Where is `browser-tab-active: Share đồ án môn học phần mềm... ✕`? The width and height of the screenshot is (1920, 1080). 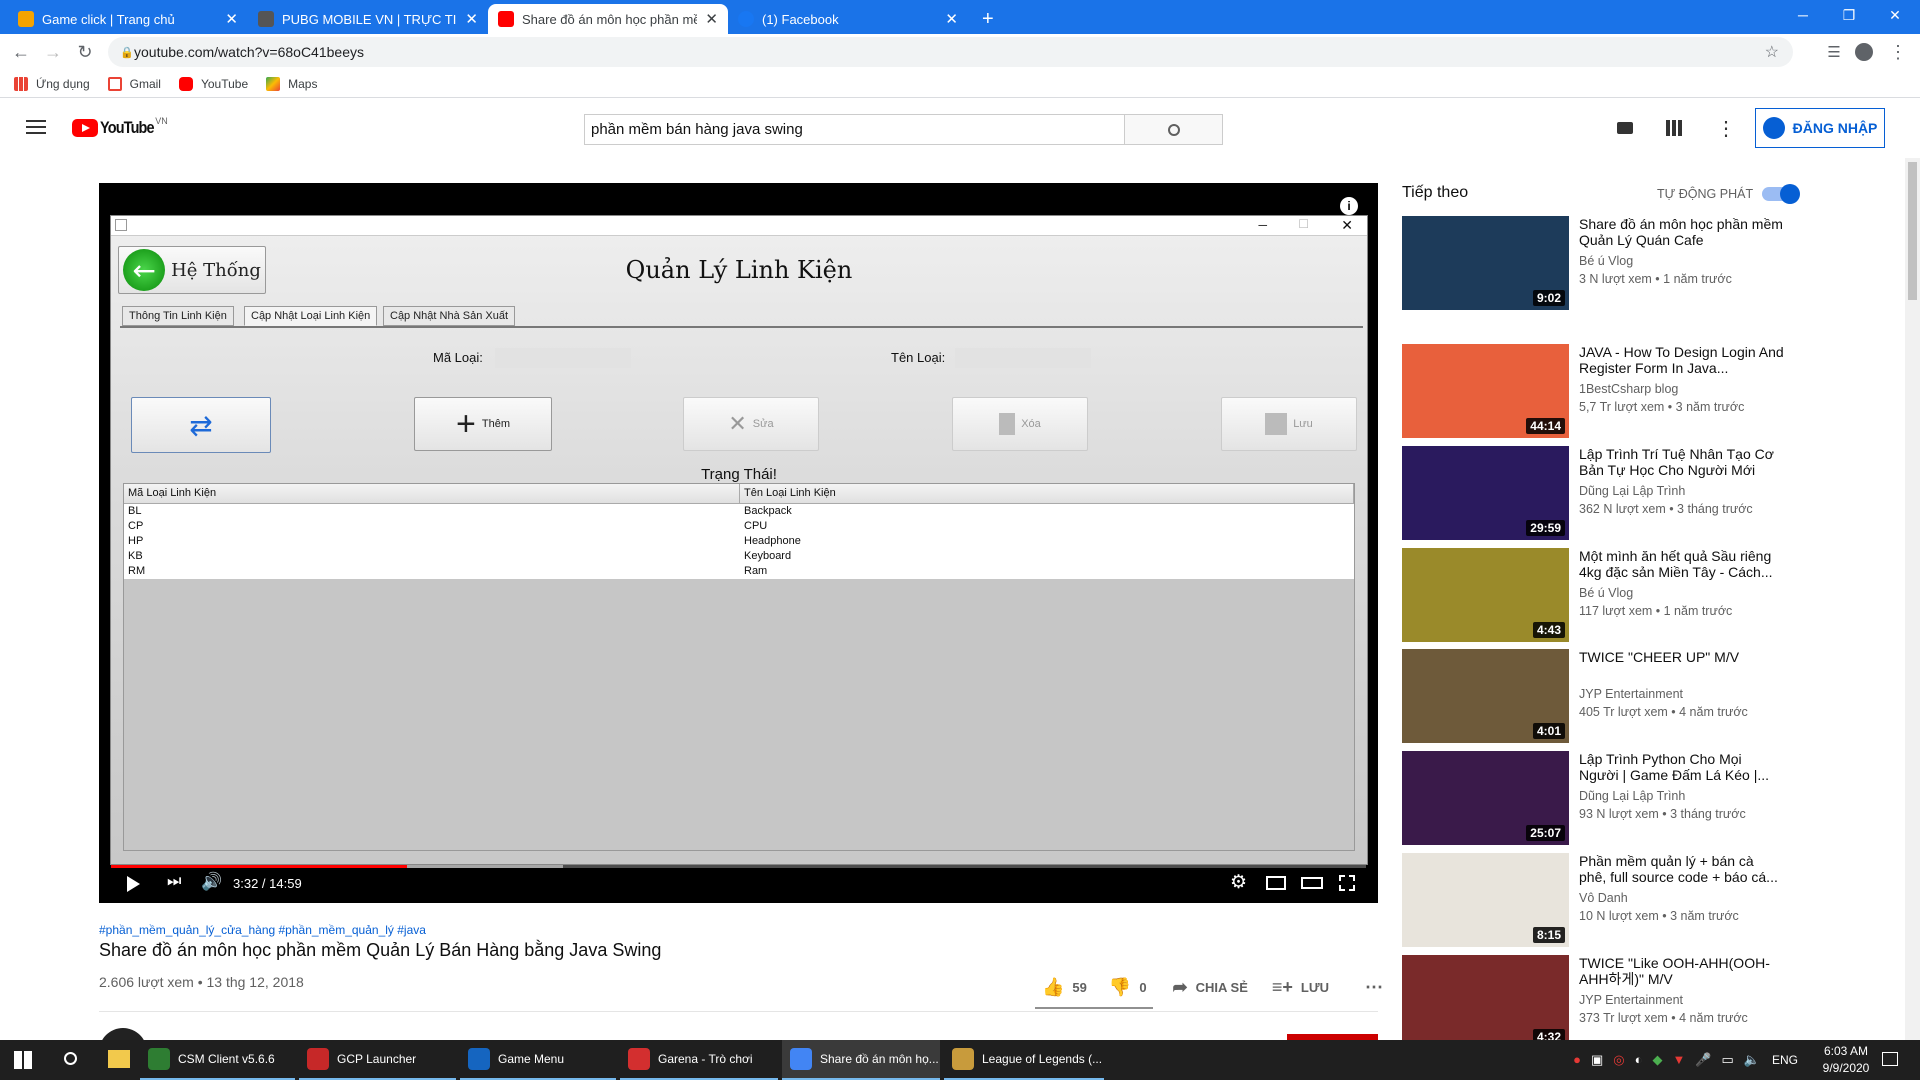 browser-tab-active: Share đồ án môn học phần mềm... ✕ is located at coordinates (608, 19).